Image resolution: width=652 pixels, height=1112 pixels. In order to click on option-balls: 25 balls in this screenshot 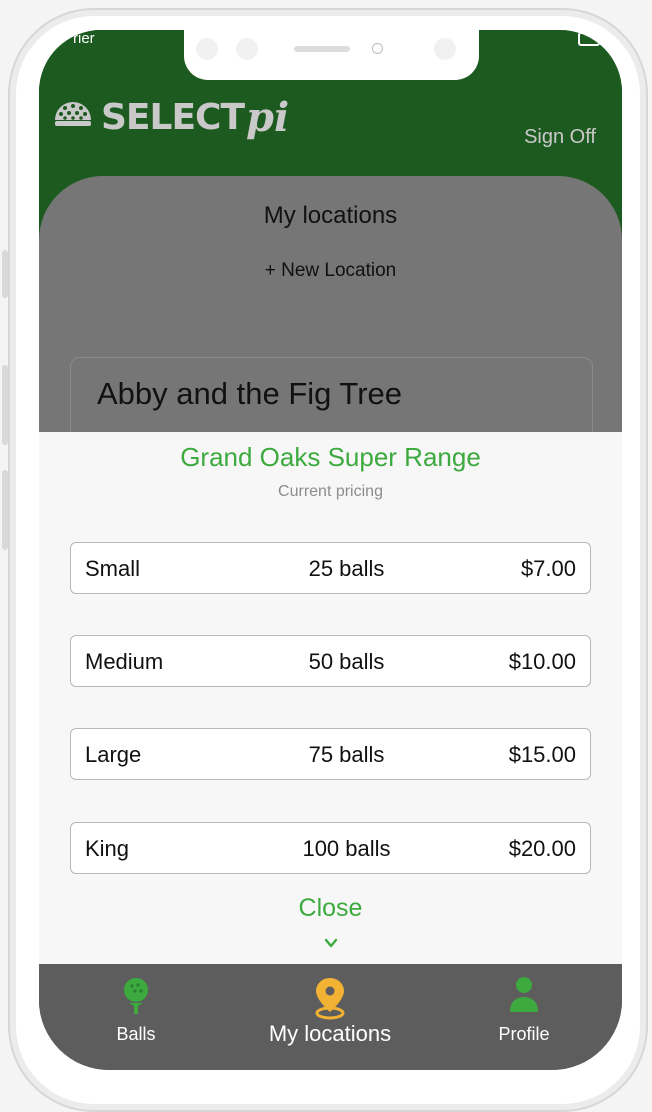, I will do `click(346, 568)`.